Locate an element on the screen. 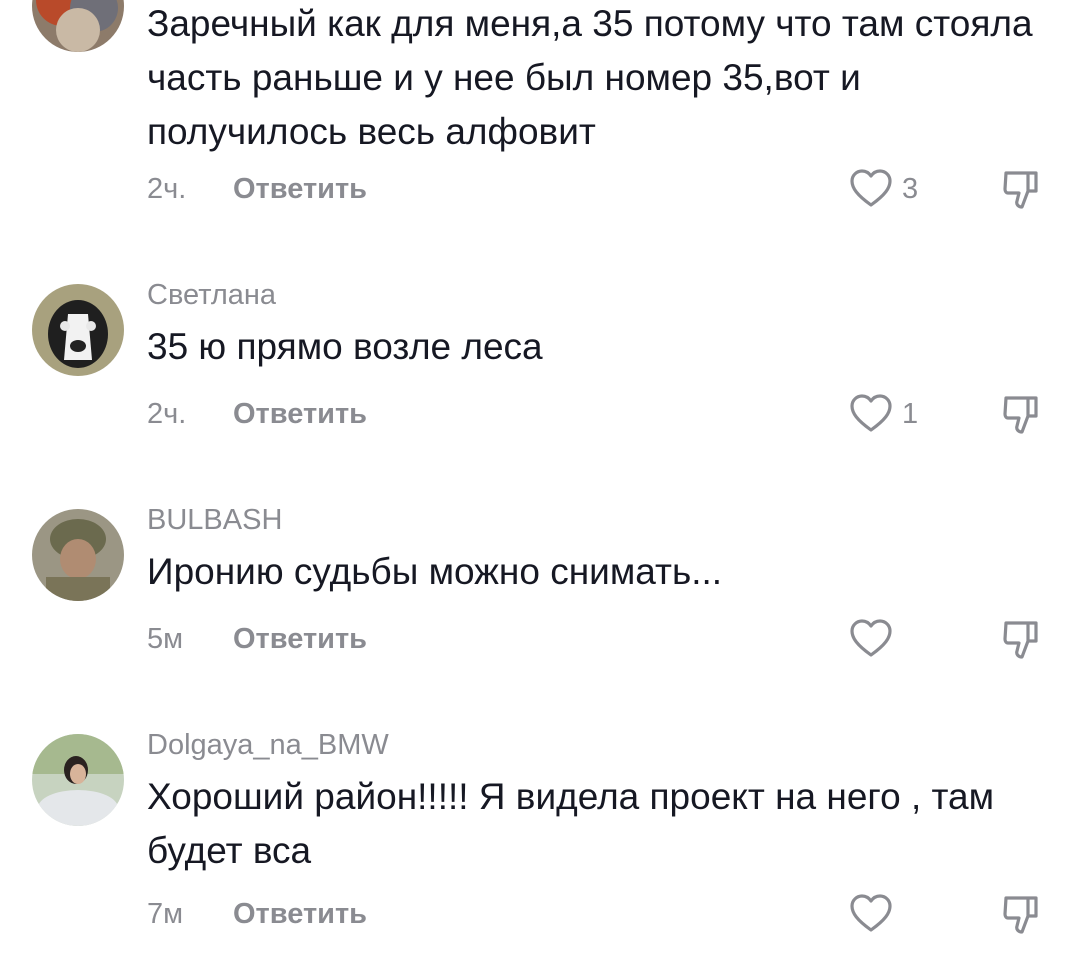 The image size is (1080, 978). comment-meta: 5м Ответить is located at coordinates (257, 639).